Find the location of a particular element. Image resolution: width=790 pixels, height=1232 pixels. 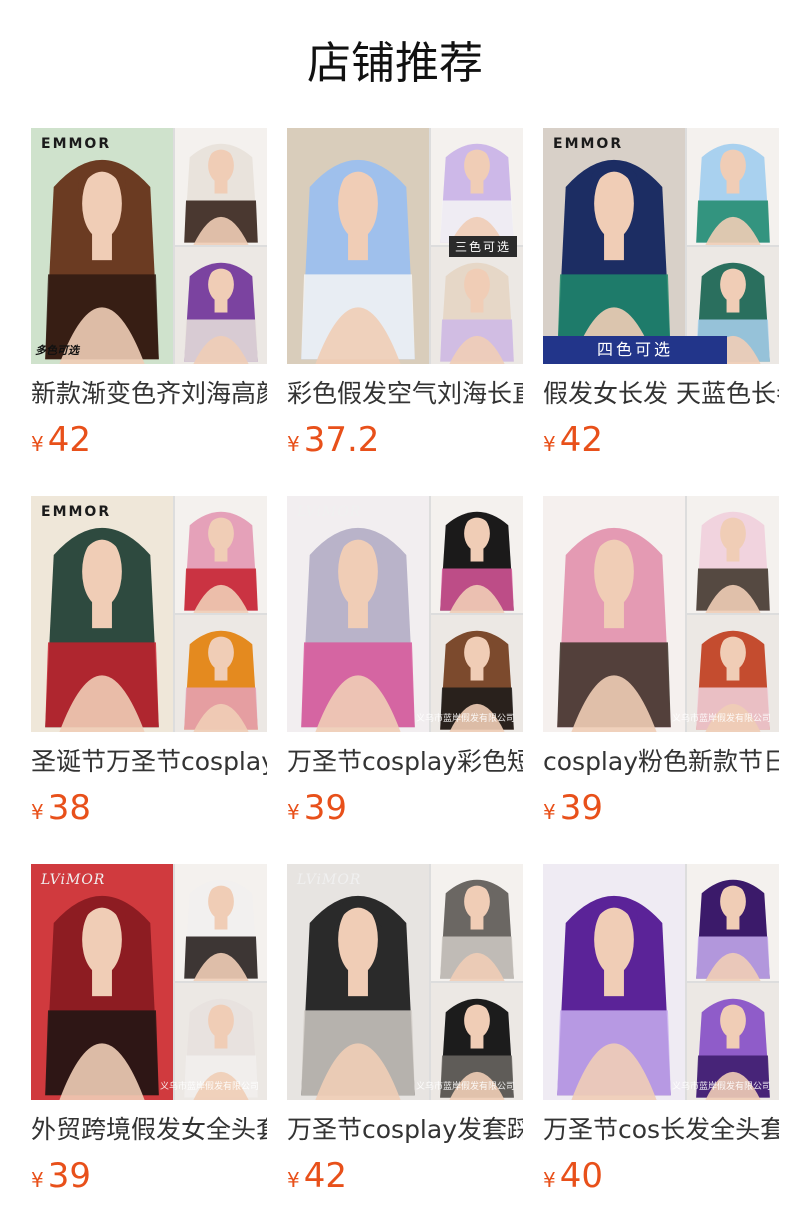

product-card: 义乌市蓝岸假发有限公司 cosplay粉色新款节日假发 ¥39 is located at coordinates (661, 680).